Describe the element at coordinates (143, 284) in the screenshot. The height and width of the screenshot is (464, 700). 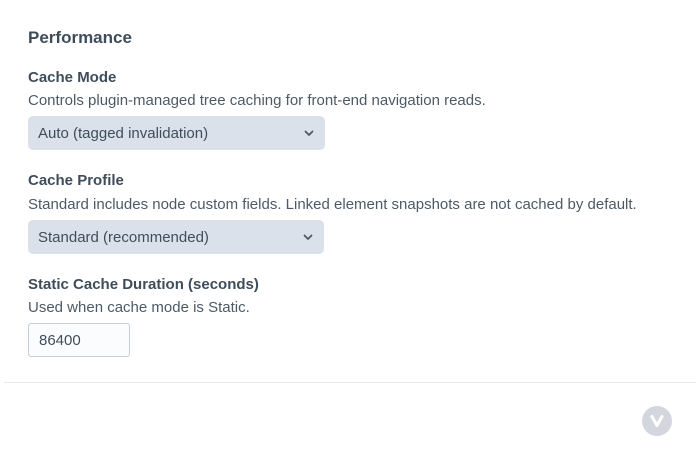
I see `static-cache-duration-label: Static Cache Duration (seconds)` at that location.